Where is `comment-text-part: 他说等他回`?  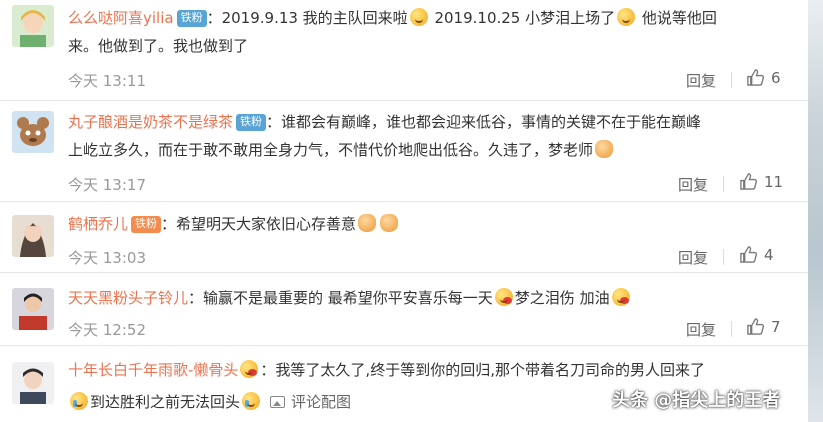
comment-text-part: 他说等他回 is located at coordinates (677, 18).